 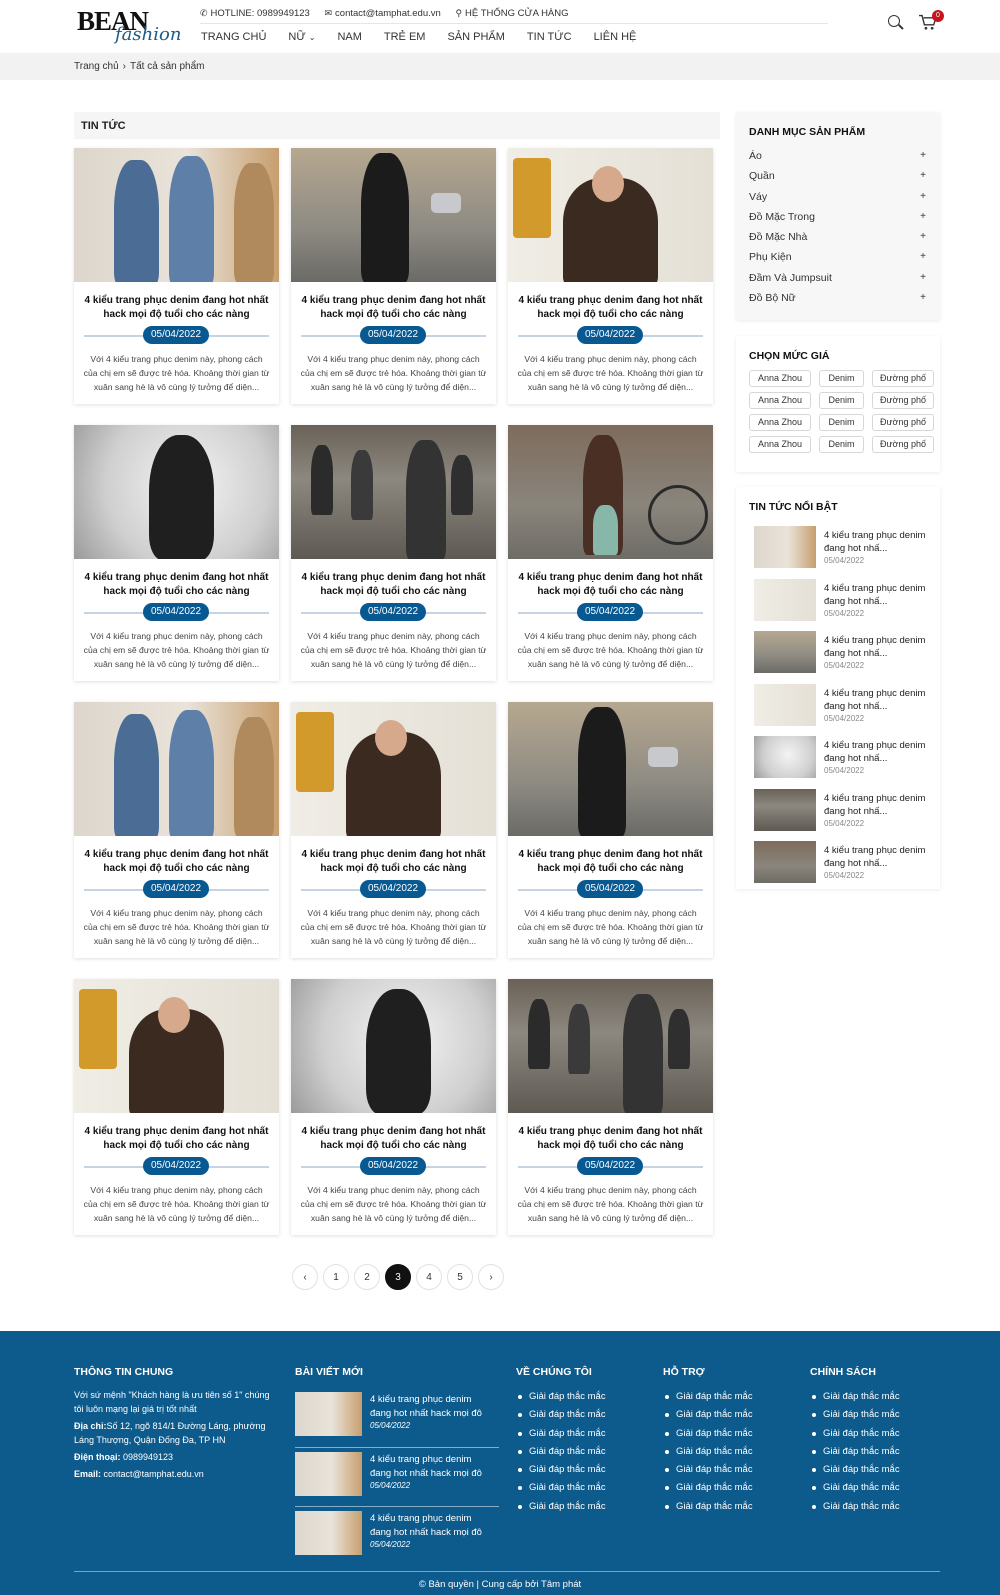 What do you see at coordinates (349, 37) in the screenshot?
I see `nav-men: NAM` at bounding box center [349, 37].